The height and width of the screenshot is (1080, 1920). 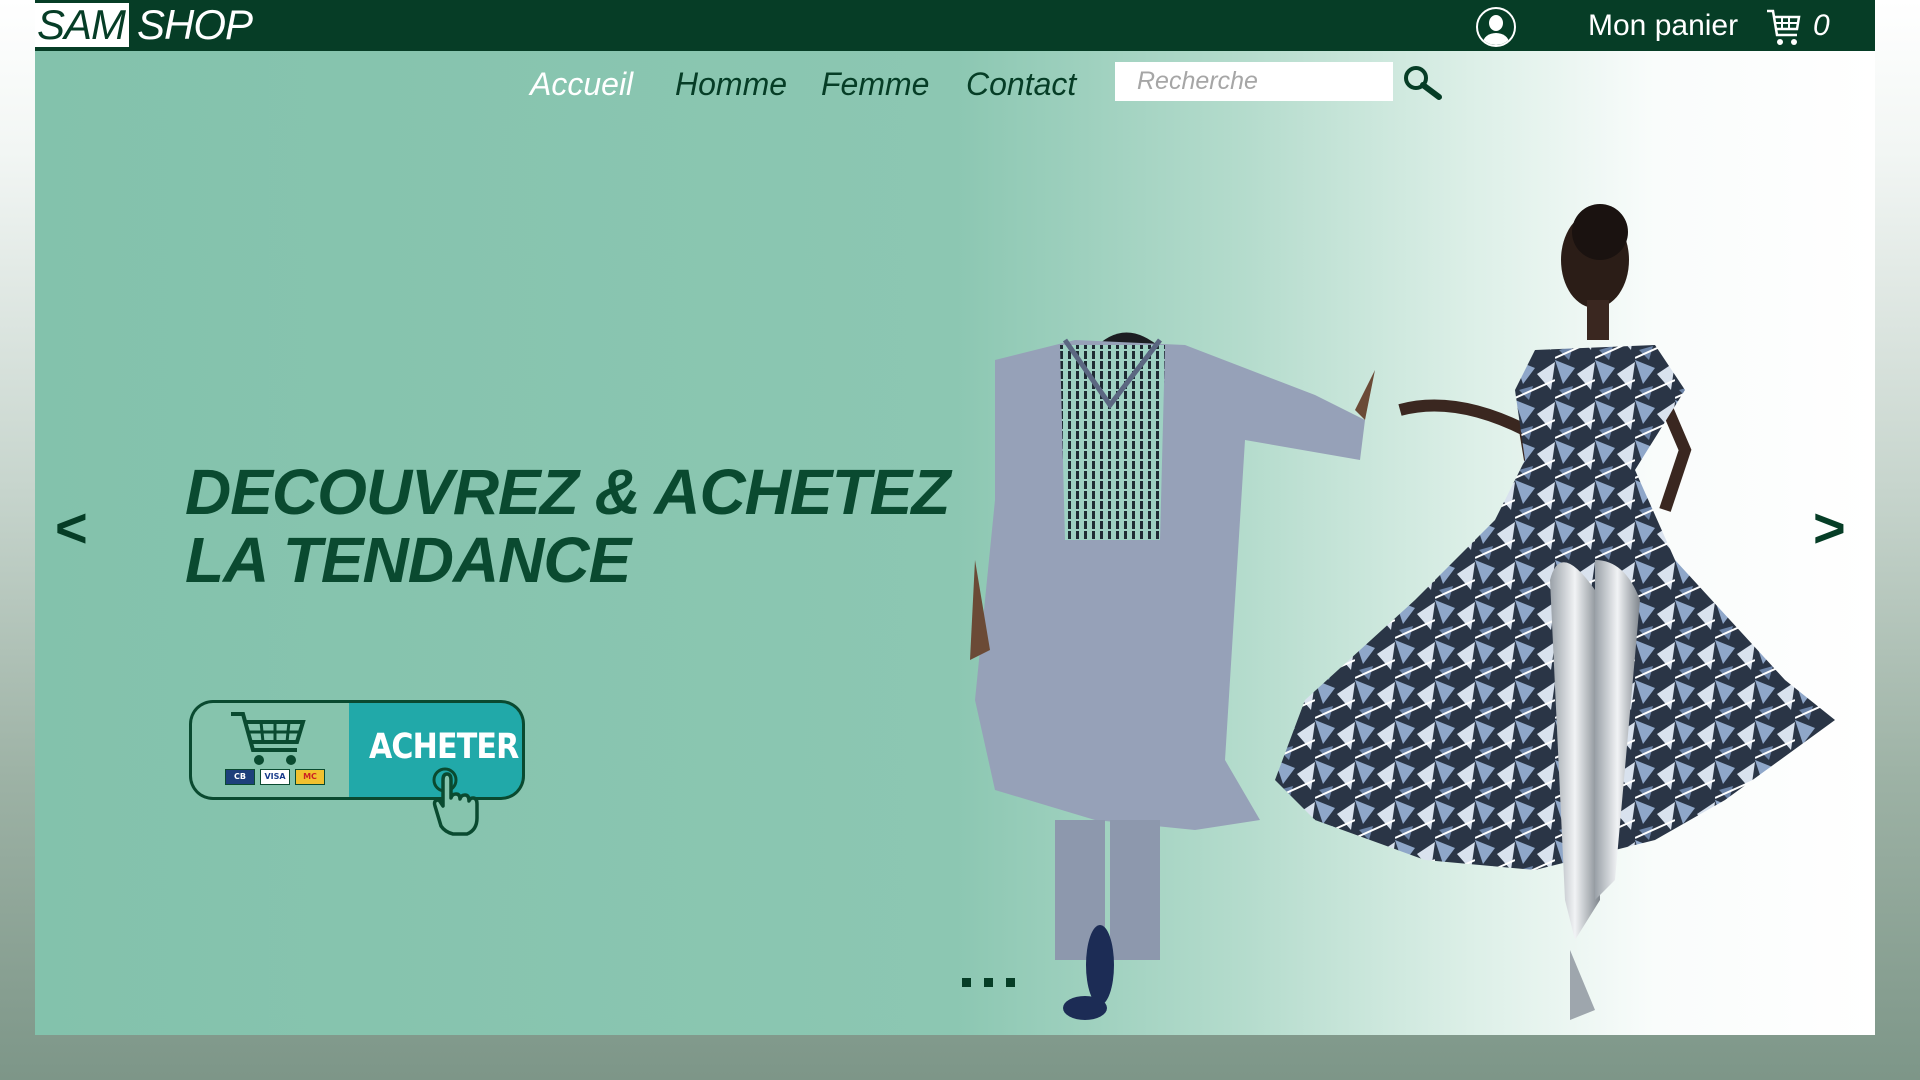 I want to click on search-icon, so click(x=1423, y=83).